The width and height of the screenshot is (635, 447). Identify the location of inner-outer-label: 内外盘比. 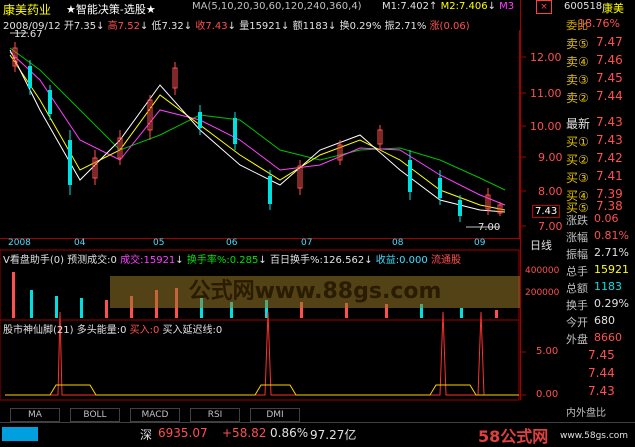
(586, 413).